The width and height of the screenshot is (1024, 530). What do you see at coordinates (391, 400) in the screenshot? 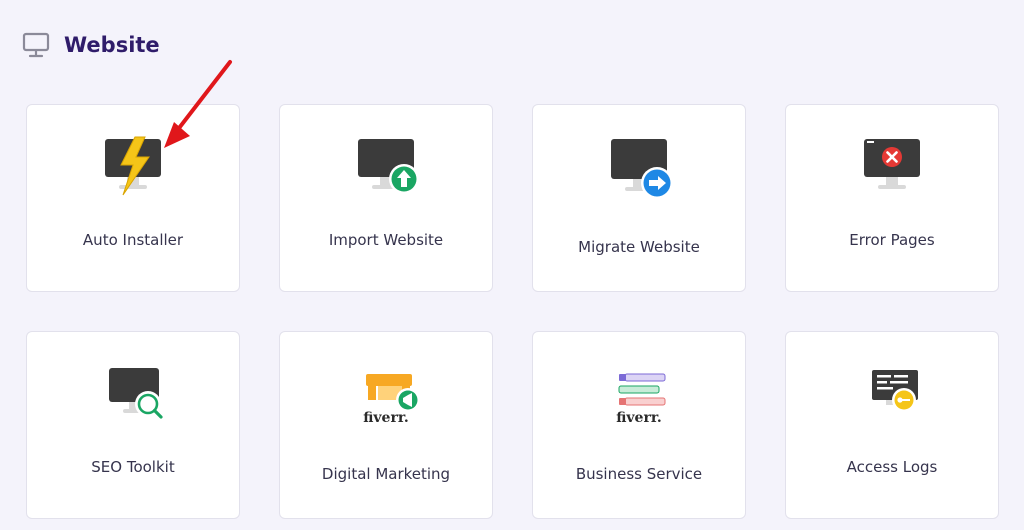
I see `digital-marketing-icon: fiverr.` at bounding box center [391, 400].